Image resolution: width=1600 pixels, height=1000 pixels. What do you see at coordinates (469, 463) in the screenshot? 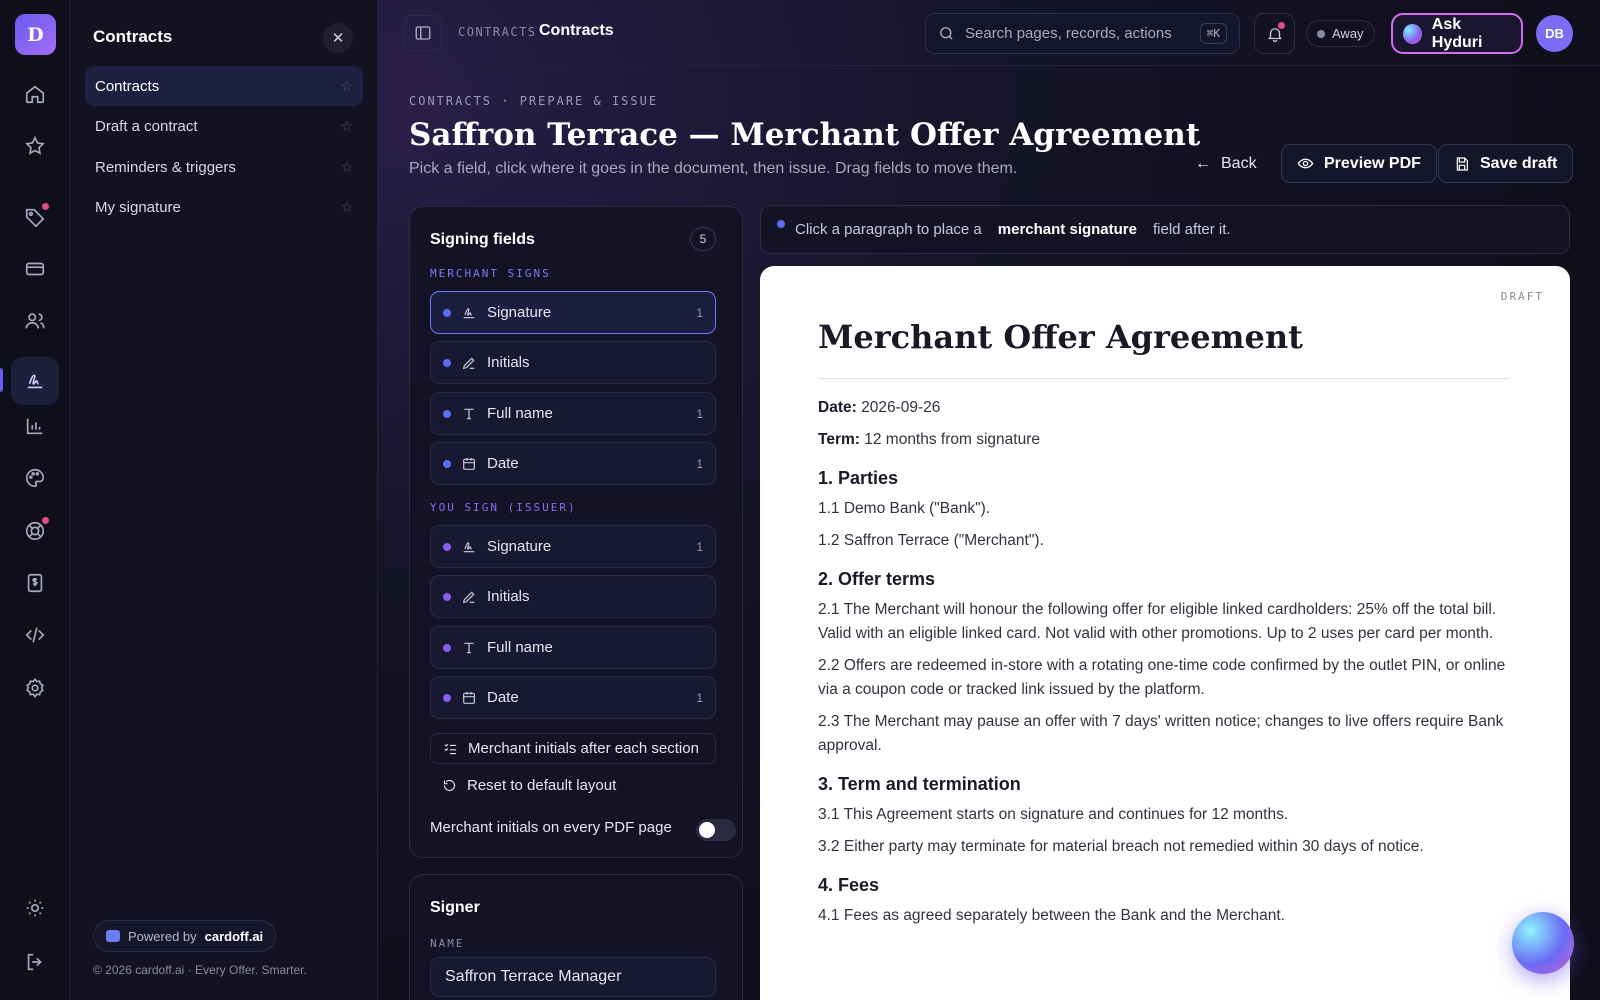
I see `calendar-icon` at bounding box center [469, 463].